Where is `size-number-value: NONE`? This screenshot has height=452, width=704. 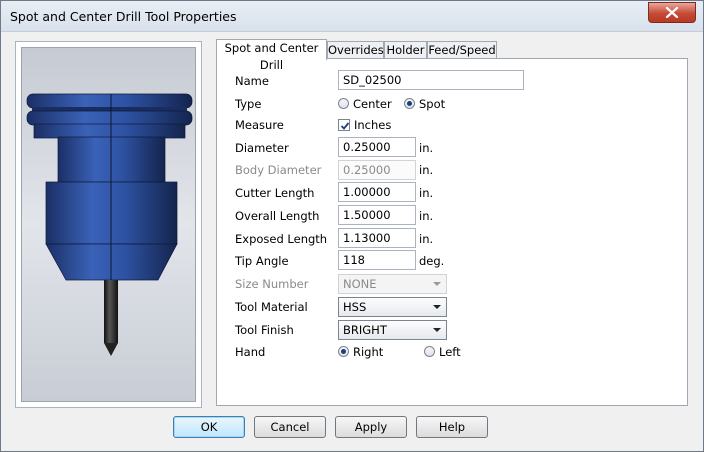 size-number-value: NONE is located at coordinates (360, 284).